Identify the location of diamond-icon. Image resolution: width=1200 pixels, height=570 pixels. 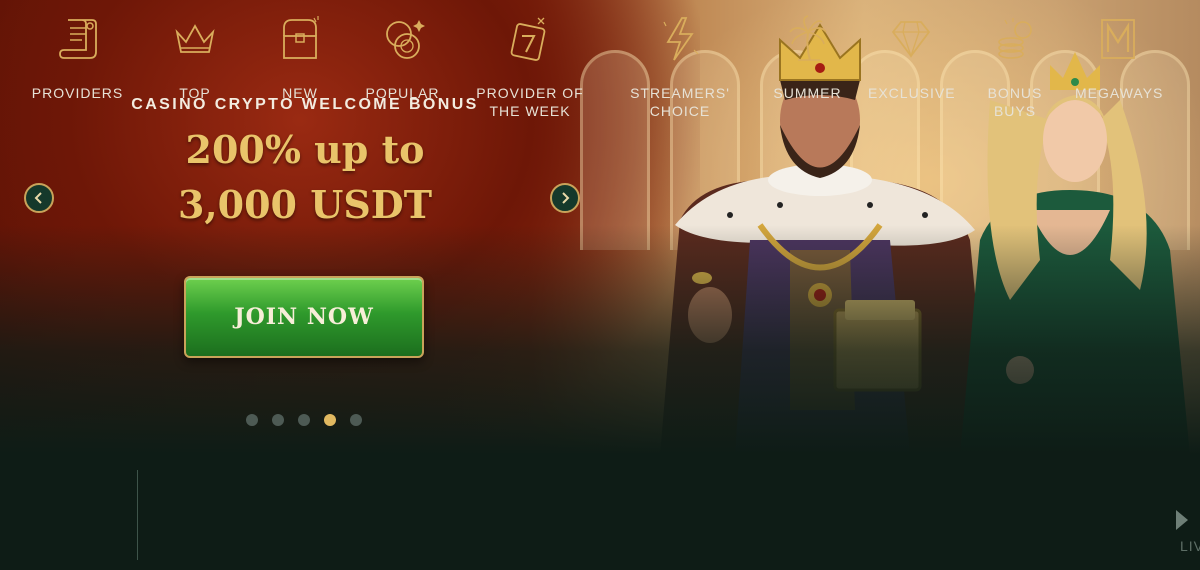
(910, 40).